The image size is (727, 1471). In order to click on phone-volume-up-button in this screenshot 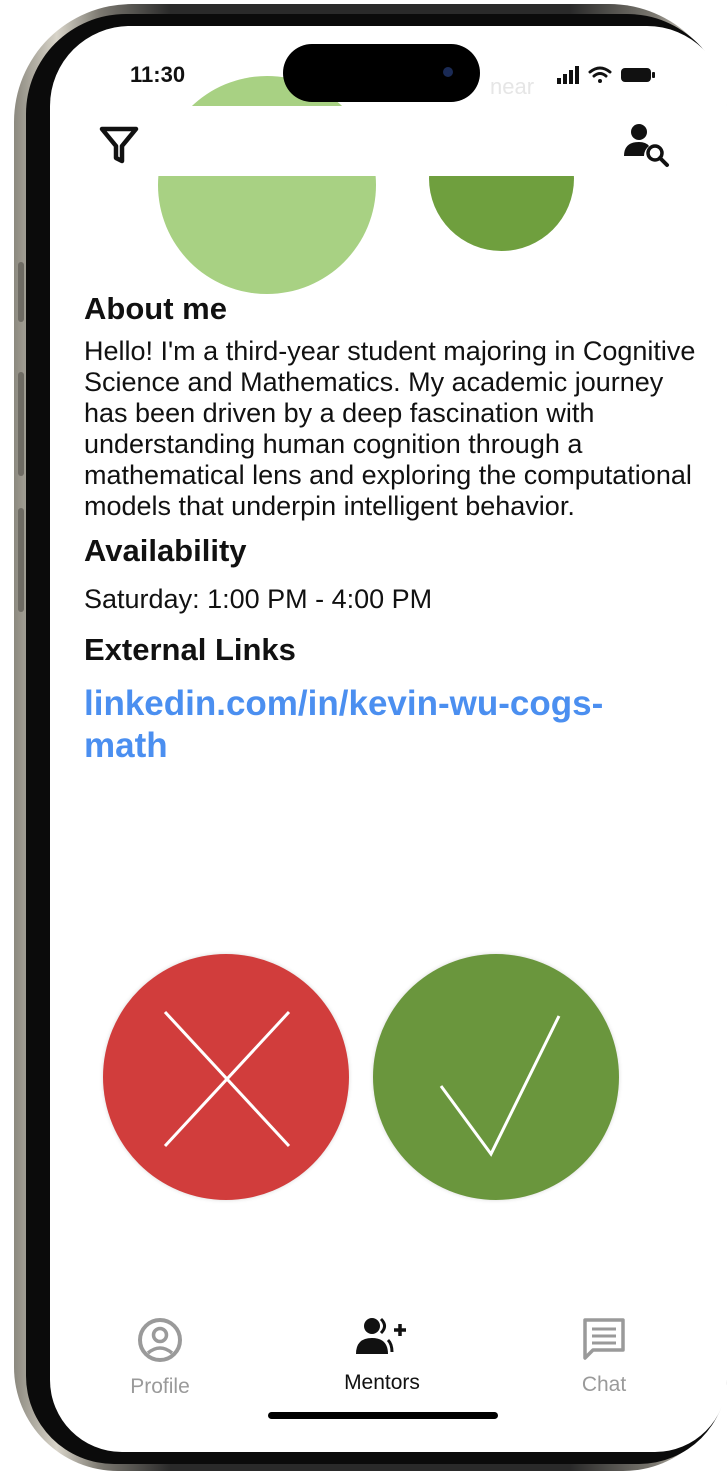, I will do `click(21, 424)`.